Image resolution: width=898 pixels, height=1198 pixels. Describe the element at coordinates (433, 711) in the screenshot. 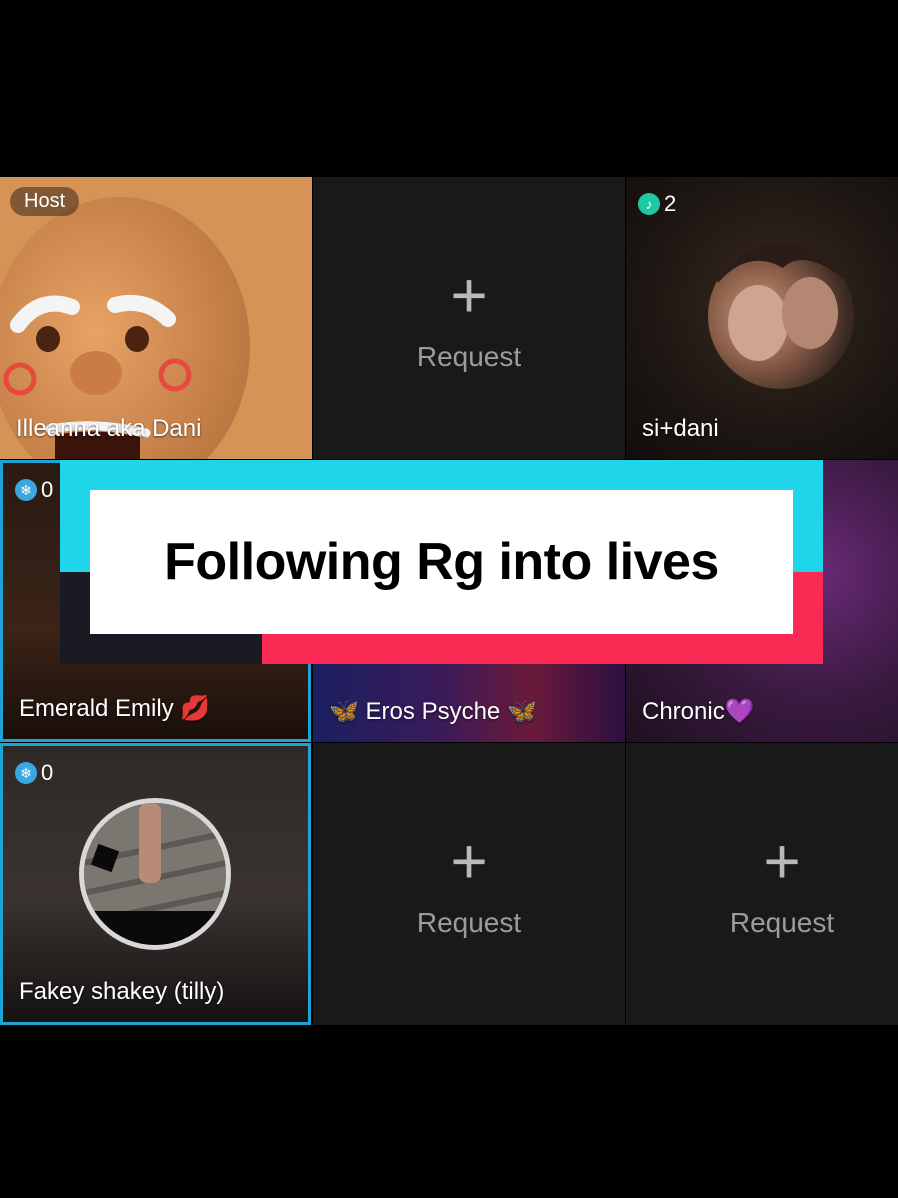

I see `guest-name: 🦋 Eros Psyche 🦋` at that location.